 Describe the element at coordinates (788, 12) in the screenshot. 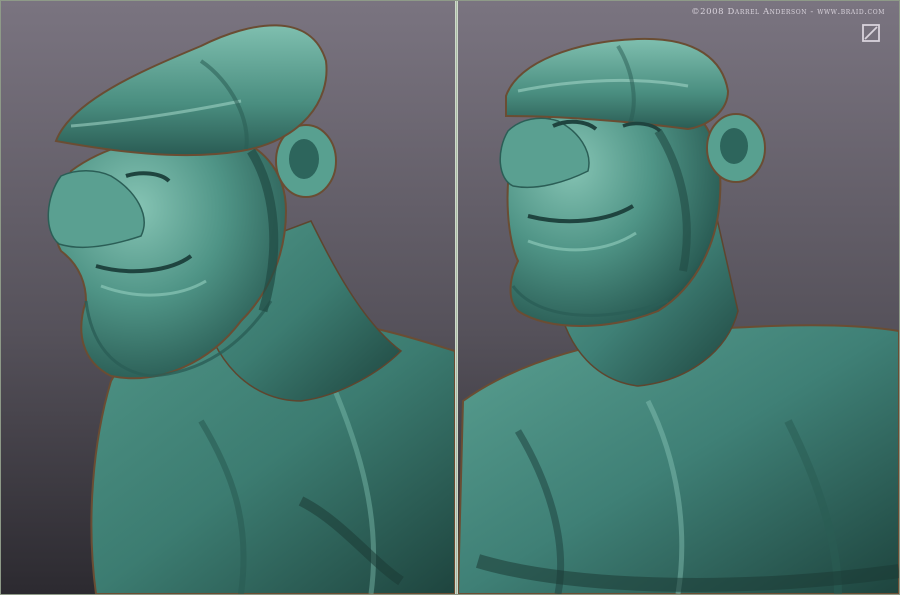

I see `copyright-credit: ©2008 Darrel Anderson - www.braid.com` at that location.